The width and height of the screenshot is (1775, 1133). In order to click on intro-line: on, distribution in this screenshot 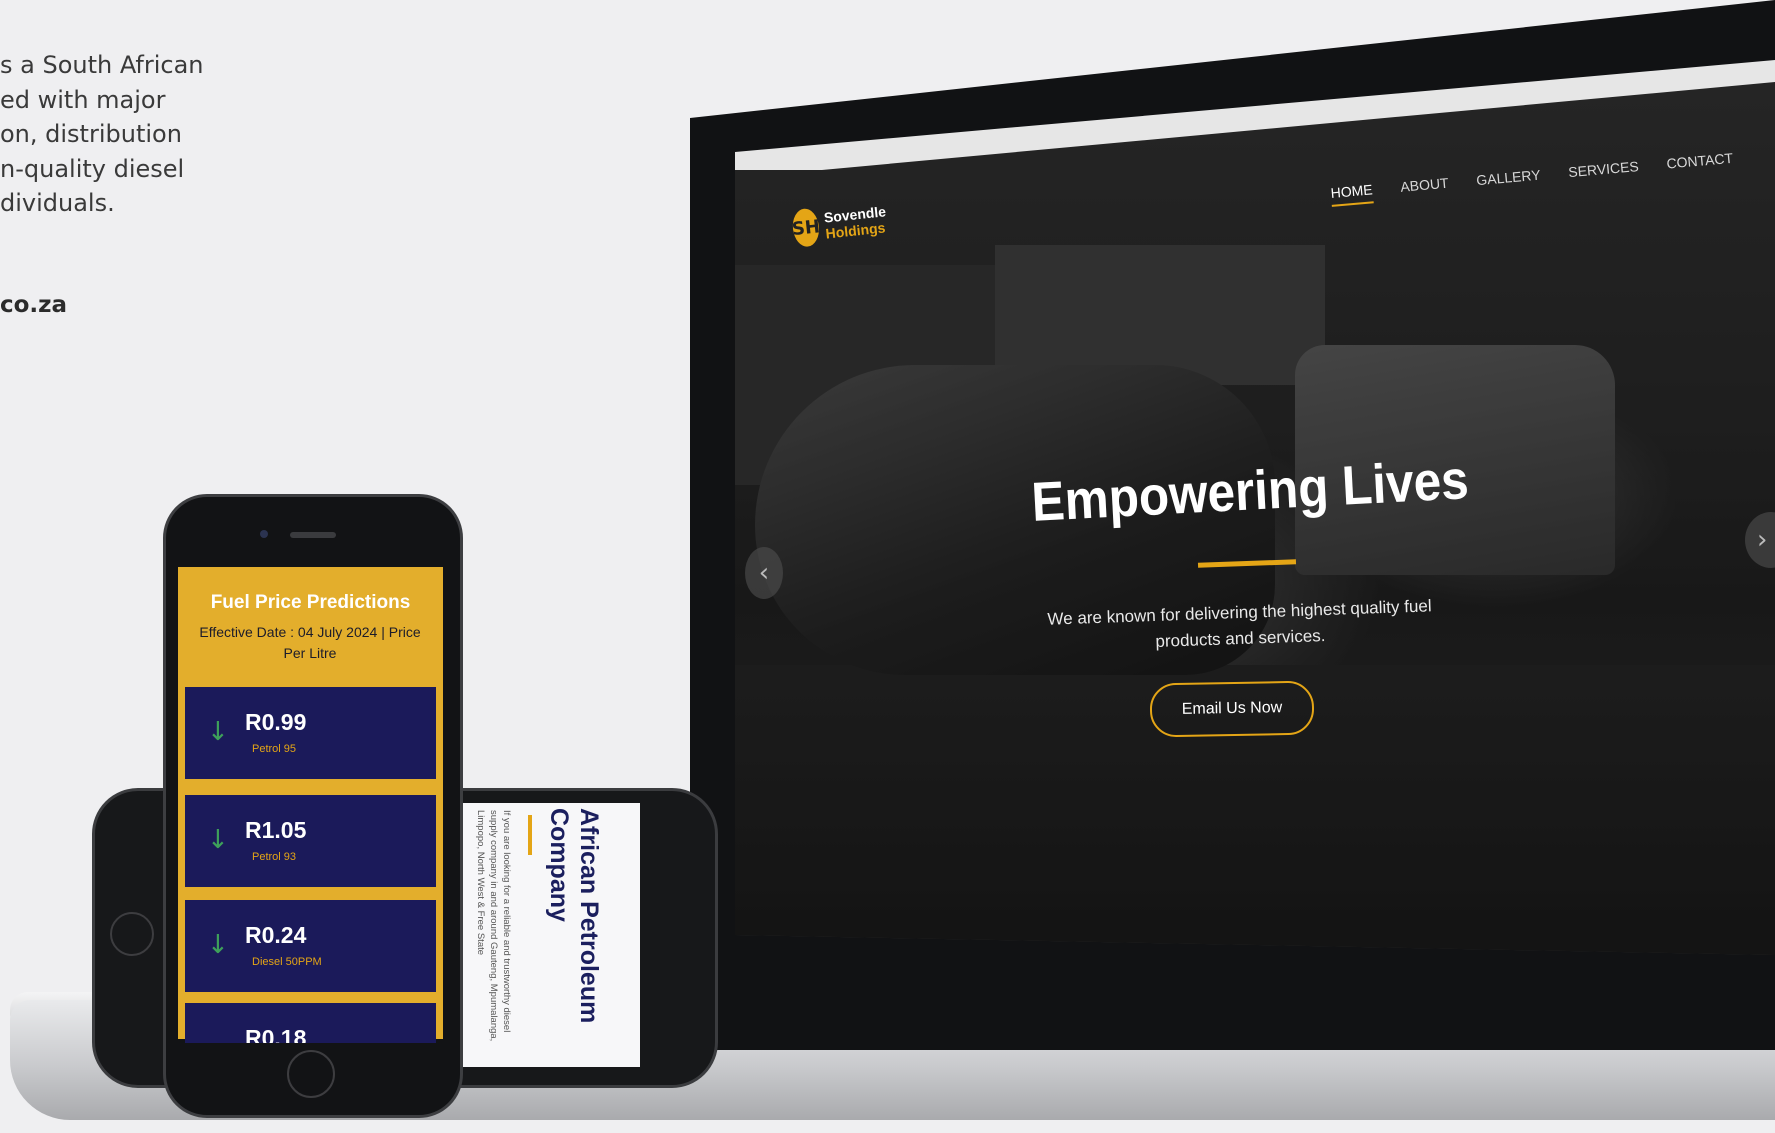, I will do `click(91, 134)`.